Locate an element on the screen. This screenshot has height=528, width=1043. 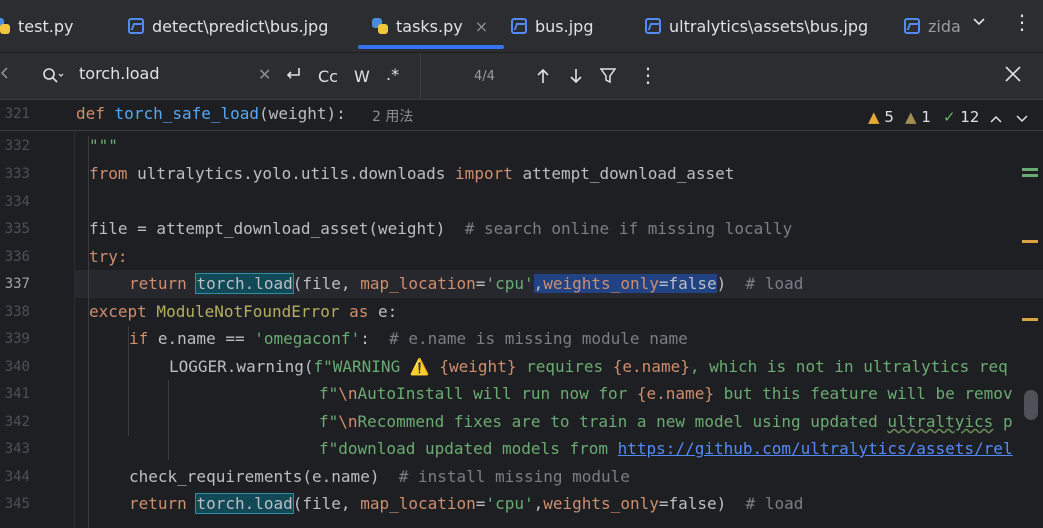
tab-zida: zida is located at coordinates (932, 26).